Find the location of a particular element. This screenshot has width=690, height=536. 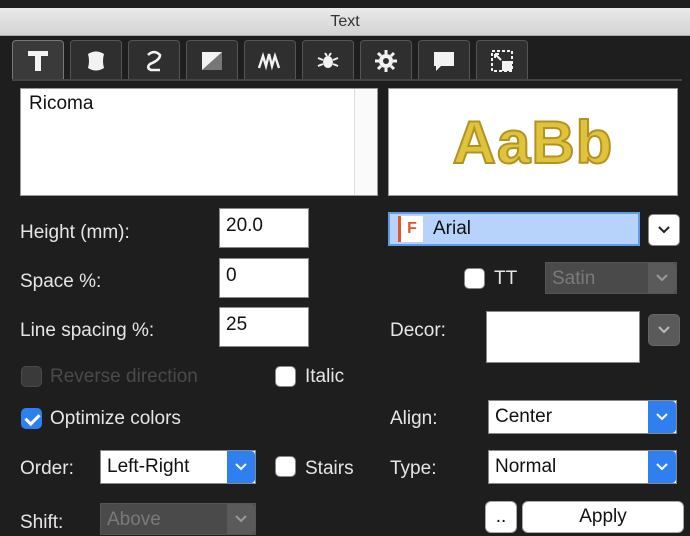

type-value: Normal is located at coordinates (526, 466).